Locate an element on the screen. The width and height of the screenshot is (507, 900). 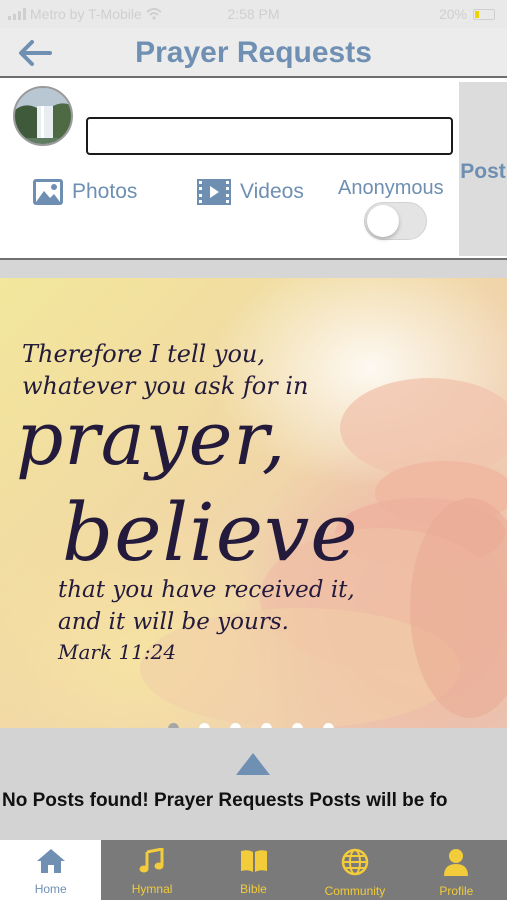
status-bar: Metro by T-Mobile 2:58 PM 20% is located at coordinates (253, 14).